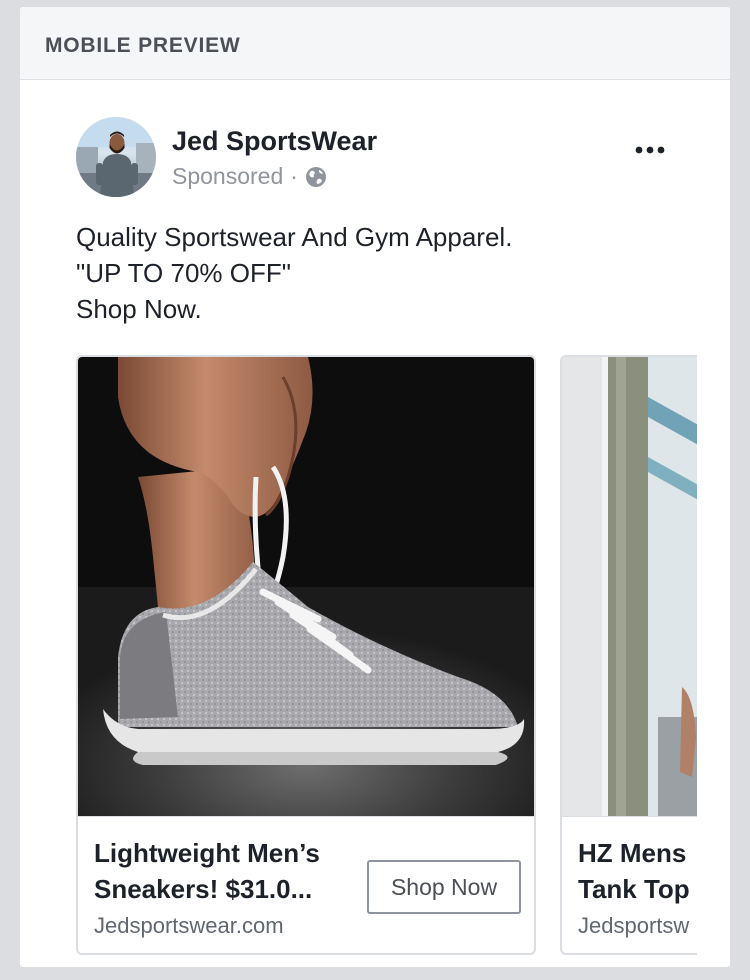  I want to click on panel-title: MOBILE PREVIEW, so click(143, 45).